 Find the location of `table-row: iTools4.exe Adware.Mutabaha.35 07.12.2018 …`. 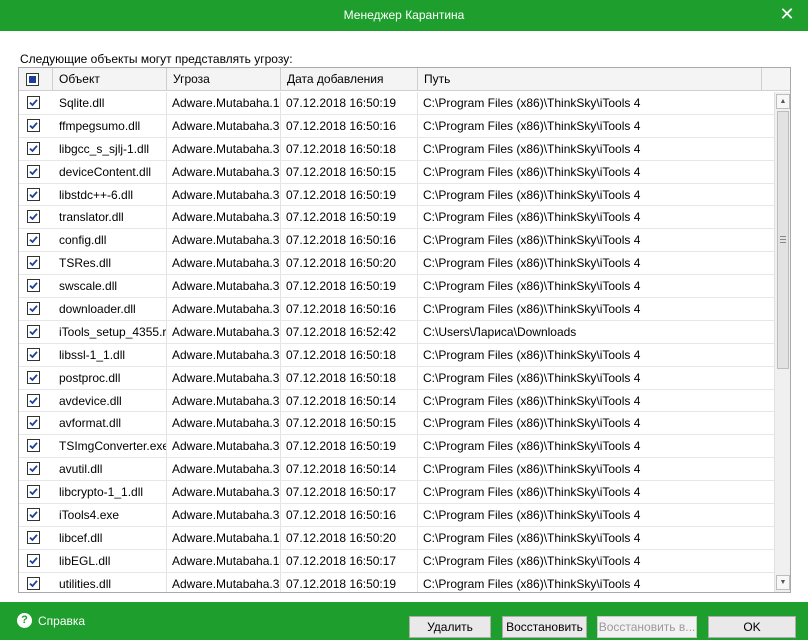

table-row: iTools4.exe Adware.Mutabaha.35 07.12.2018 … is located at coordinates (396, 515).